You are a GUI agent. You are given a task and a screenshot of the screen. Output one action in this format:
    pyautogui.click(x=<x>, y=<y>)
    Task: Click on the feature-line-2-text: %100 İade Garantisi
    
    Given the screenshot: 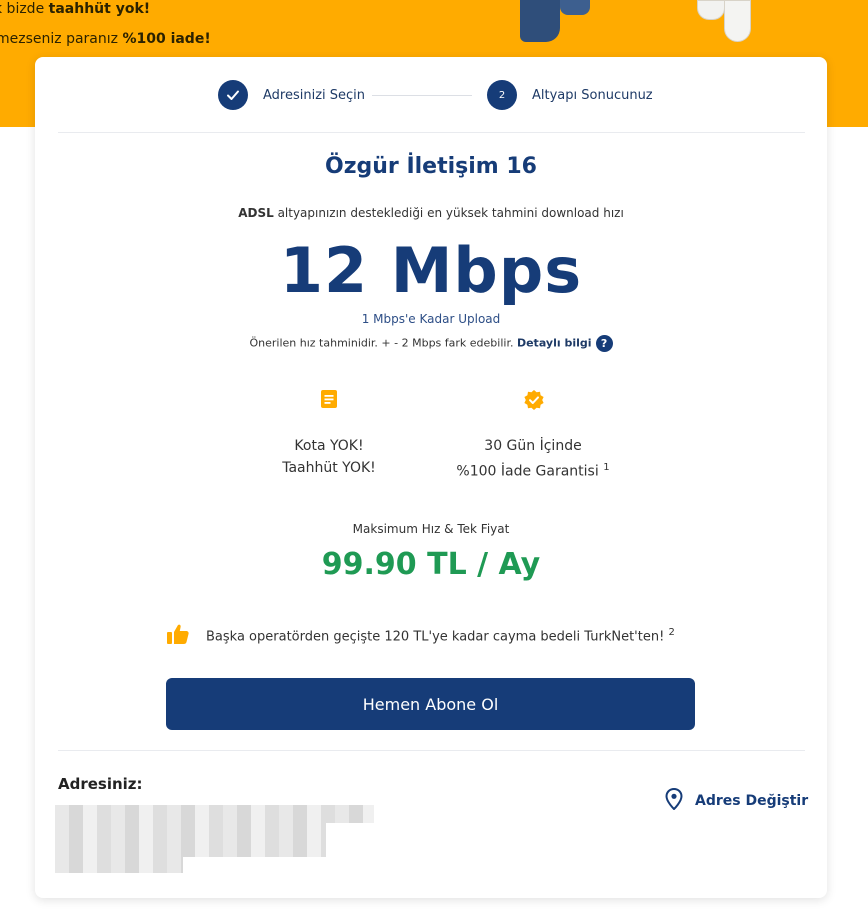 What is the action you would take?
    pyautogui.click(x=527, y=471)
    